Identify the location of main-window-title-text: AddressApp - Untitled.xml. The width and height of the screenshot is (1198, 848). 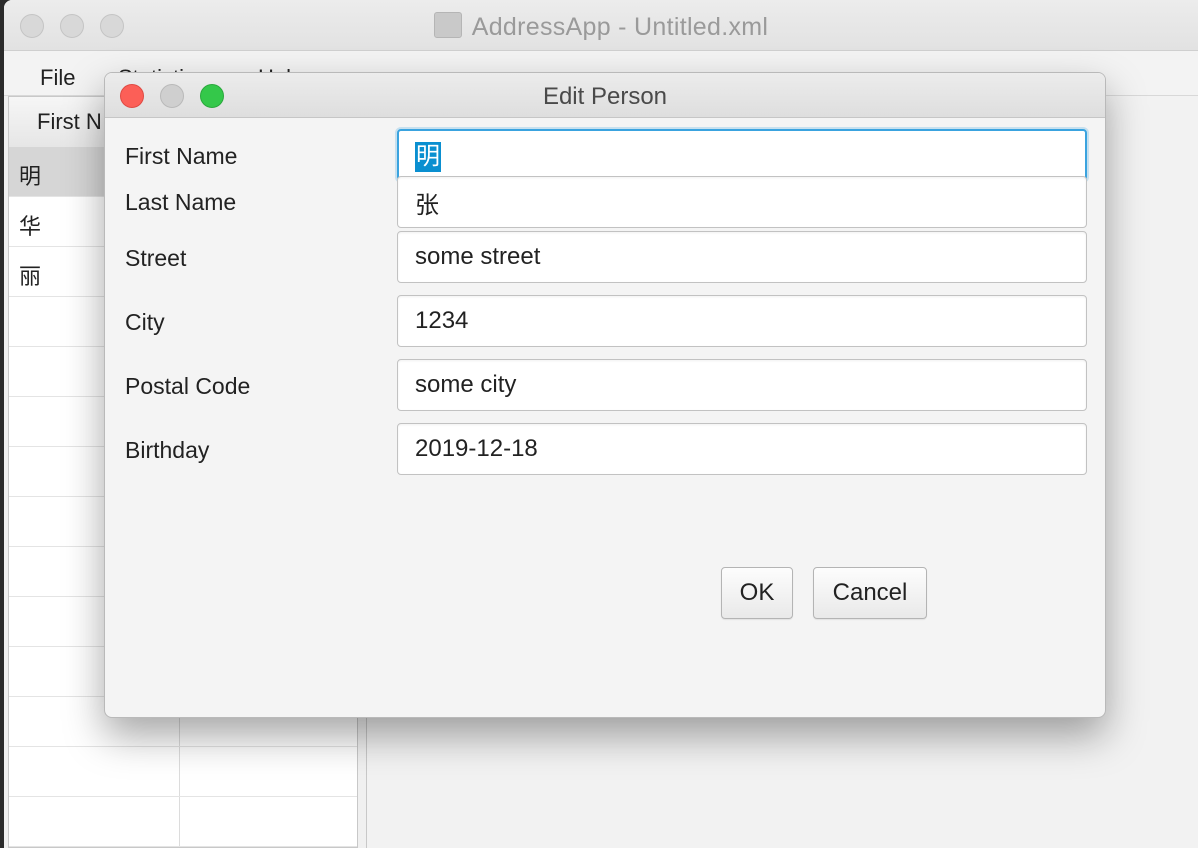
(620, 27).